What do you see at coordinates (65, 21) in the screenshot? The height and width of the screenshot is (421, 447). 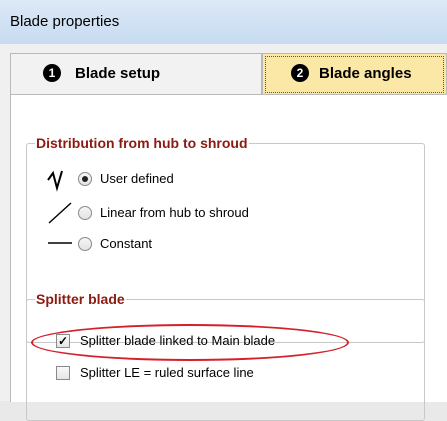 I see `window-title: Blade properties` at bounding box center [65, 21].